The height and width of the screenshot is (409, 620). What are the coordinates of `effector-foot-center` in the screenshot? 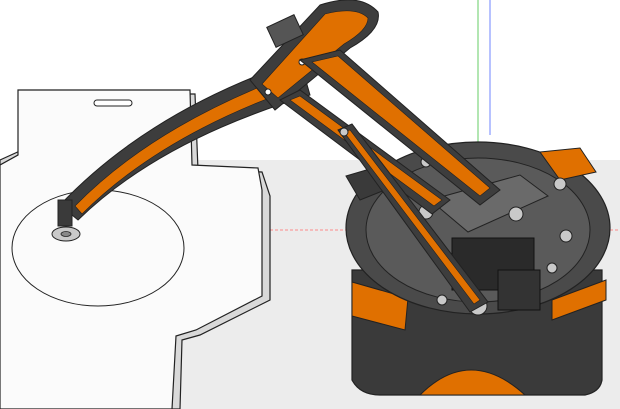 It's located at (66, 234).